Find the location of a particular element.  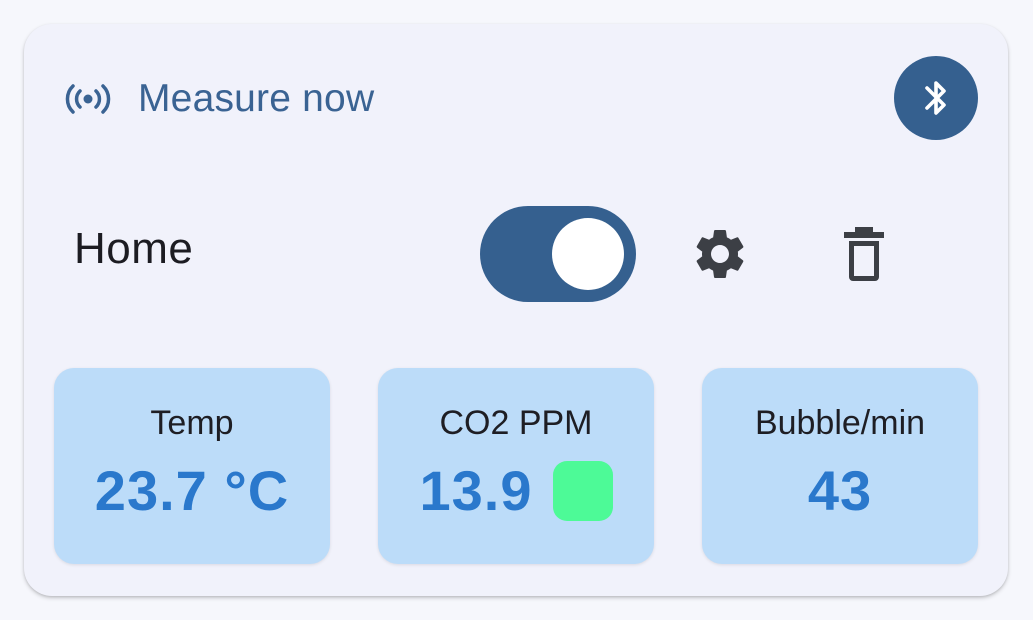

bluetooth-icon is located at coordinates (936, 98).